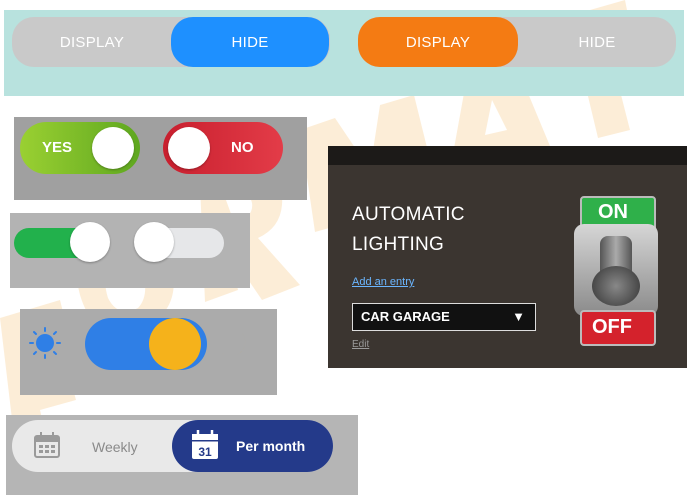  Describe the element at coordinates (179, 242) in the screenshot. I see `gray-toggle` at that location.